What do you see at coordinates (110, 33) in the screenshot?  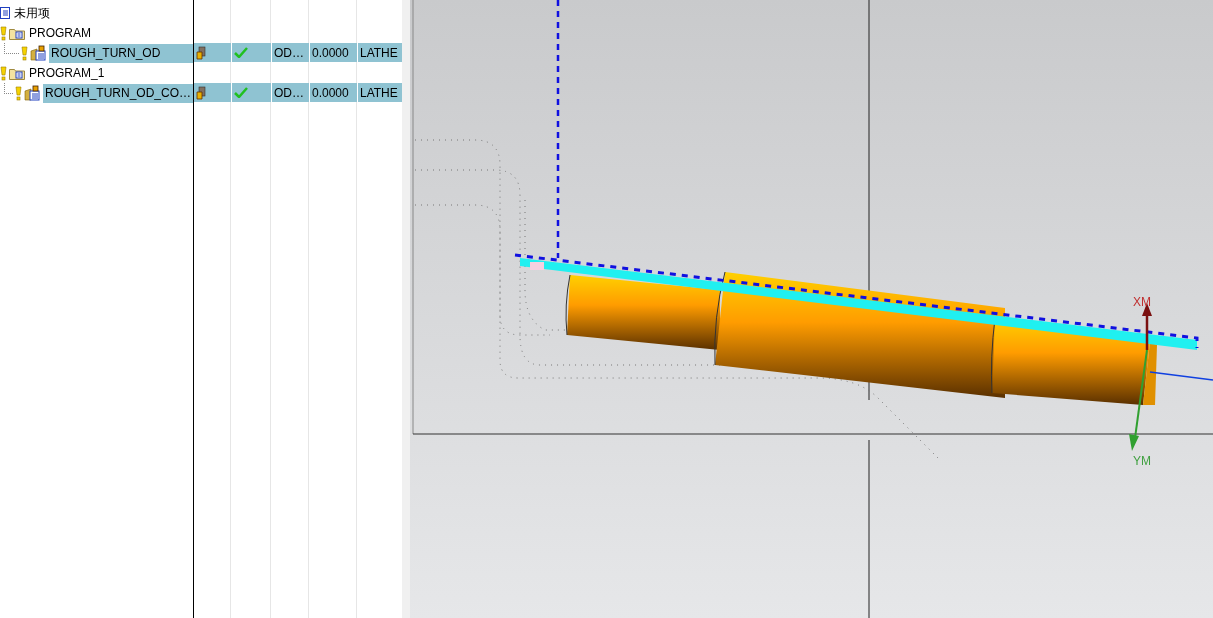 I see `program-group-name: PROGRAM` at bounding box center [110, 33].